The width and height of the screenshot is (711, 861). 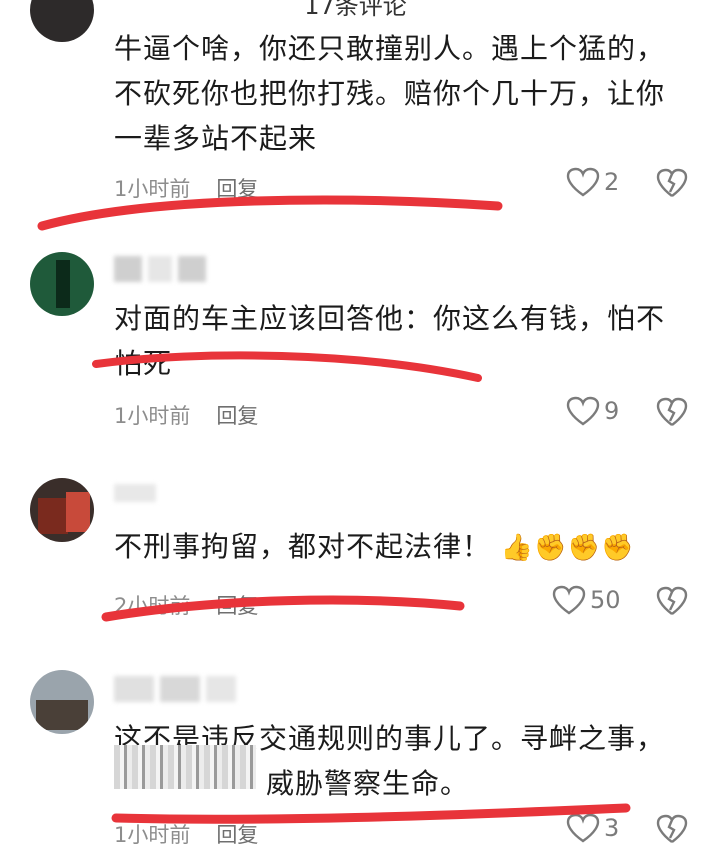 What do you see at coordinates (374, 546) in the screenshot?
I see `comment-text: 不刑事拘留，都对不起法律！ 👍✊✊✊` at bounding box center [374, 546].